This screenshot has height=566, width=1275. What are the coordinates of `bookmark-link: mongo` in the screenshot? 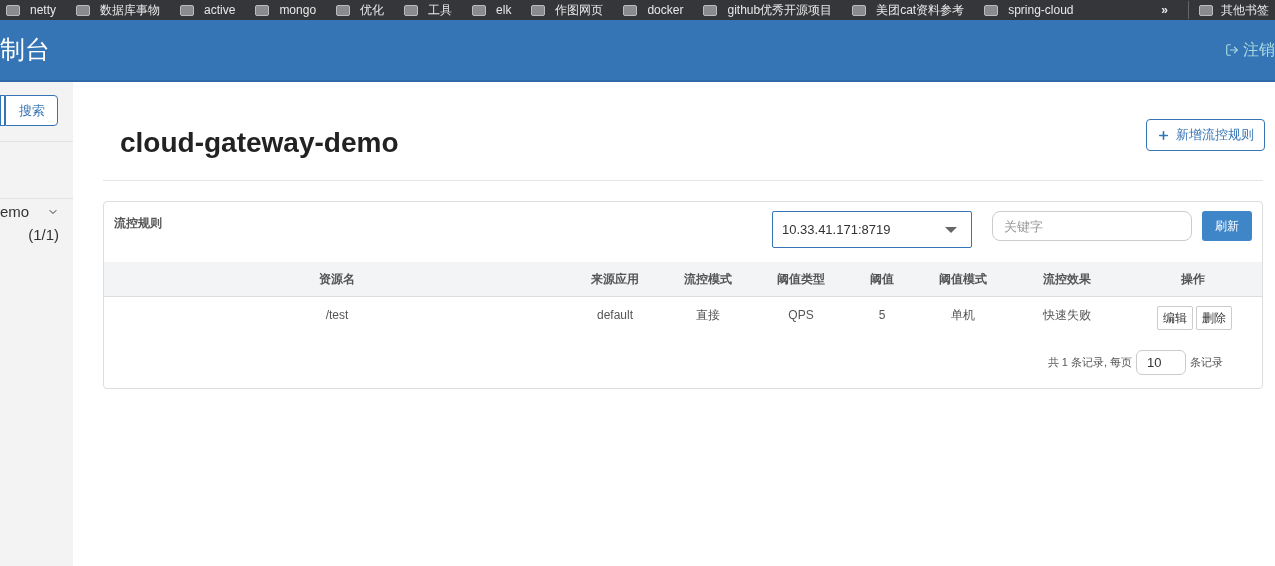 It's located at (286, 10).